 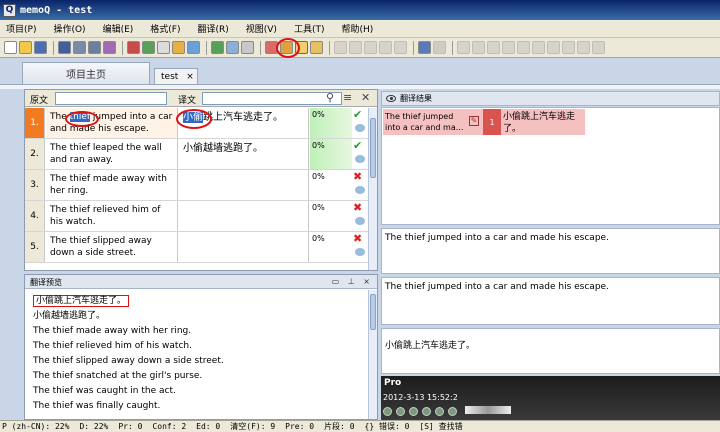 I want to click on menu-edit: 编辑(E), so click(x=118, y=28).